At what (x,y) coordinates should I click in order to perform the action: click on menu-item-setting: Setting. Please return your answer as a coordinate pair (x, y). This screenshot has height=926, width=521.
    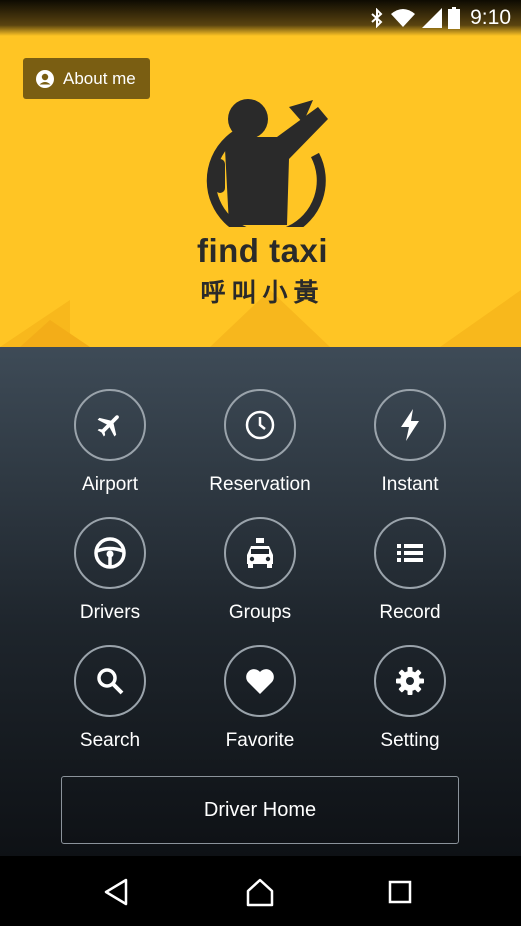
    Looking at the image, I should click on (410, 698).